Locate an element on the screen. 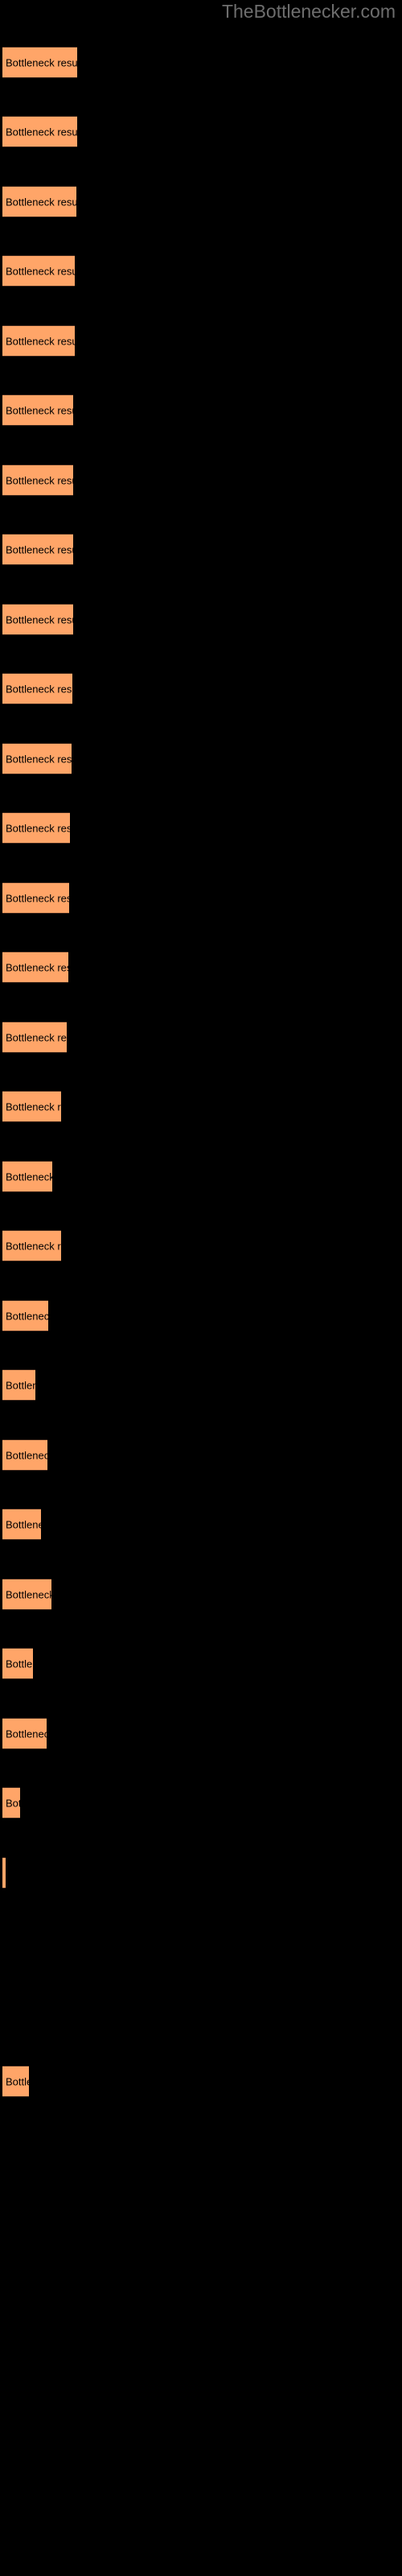 The height and width of the screenshot is (2576, 402). bar-24: Bottleneck result is located at coordinates (17, 1663).